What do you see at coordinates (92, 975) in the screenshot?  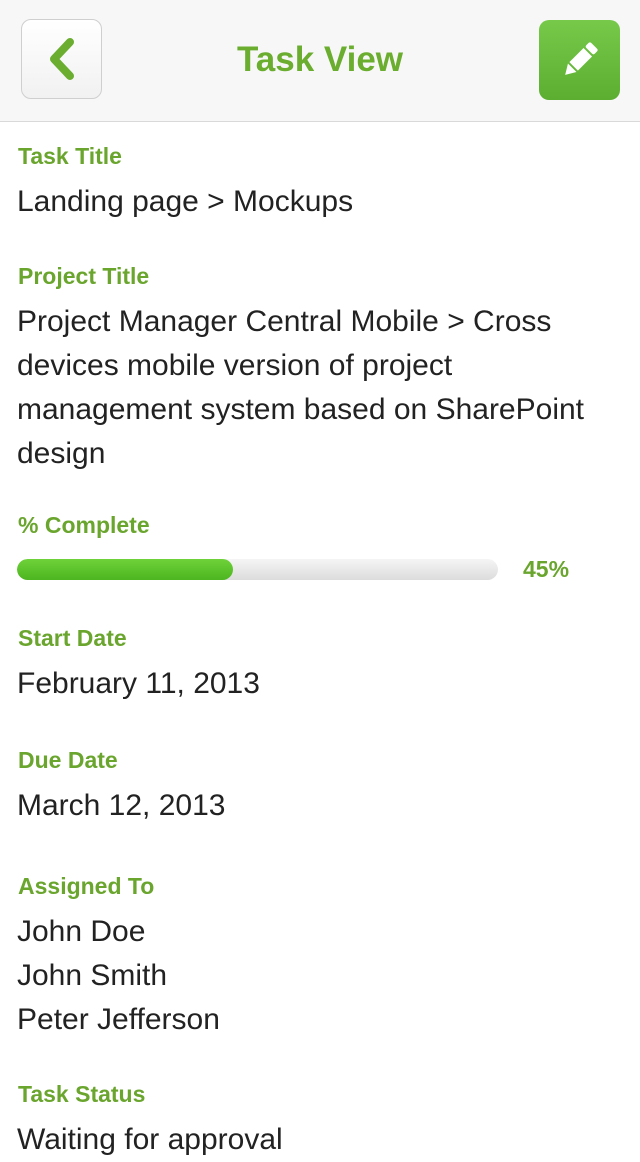 I see `assignee-item: John Smith` at bounding box center [92, 975].